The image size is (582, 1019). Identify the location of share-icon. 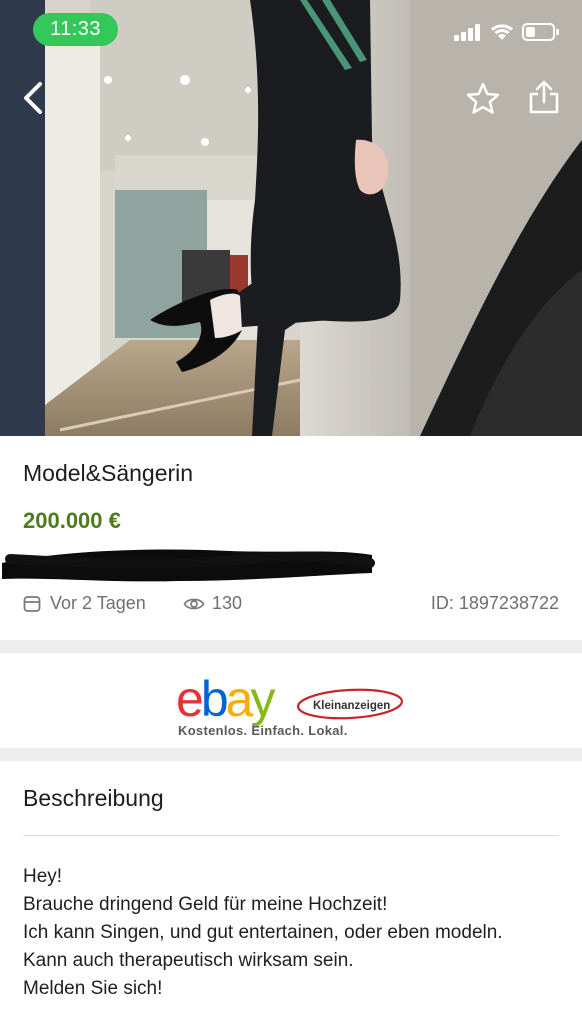
(544, 98).